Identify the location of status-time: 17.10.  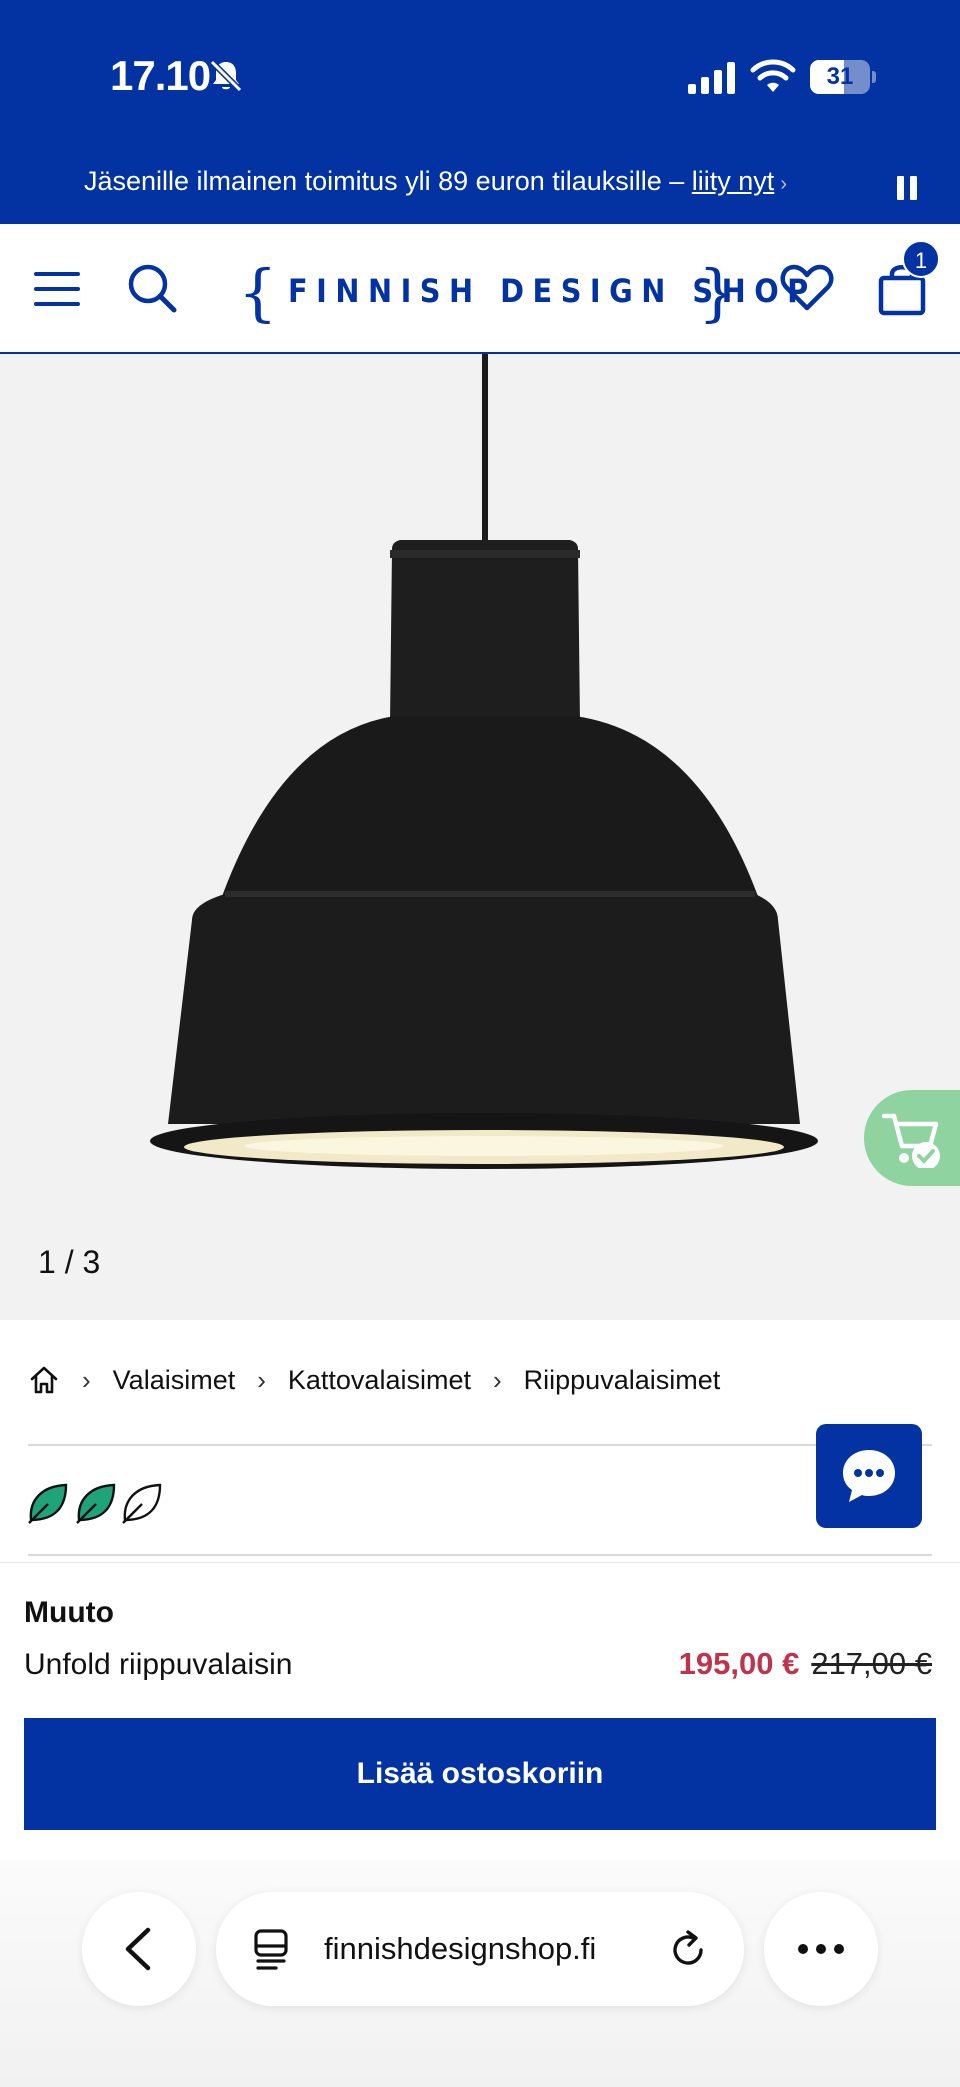
(160, 75).